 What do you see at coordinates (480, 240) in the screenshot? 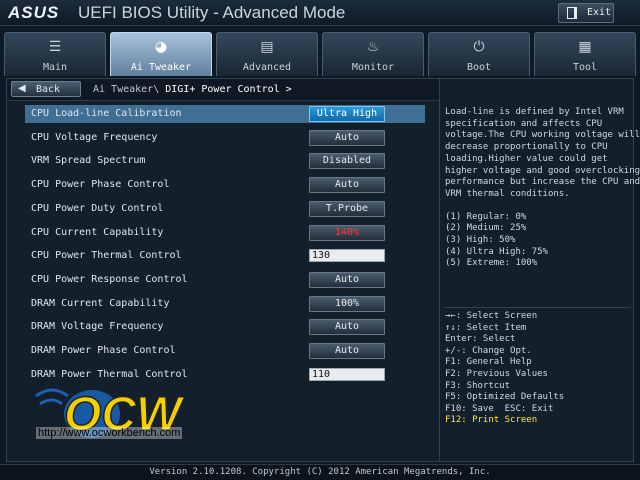
I see `help-level: (3) High: 50%` at bounding box center [480, 240].